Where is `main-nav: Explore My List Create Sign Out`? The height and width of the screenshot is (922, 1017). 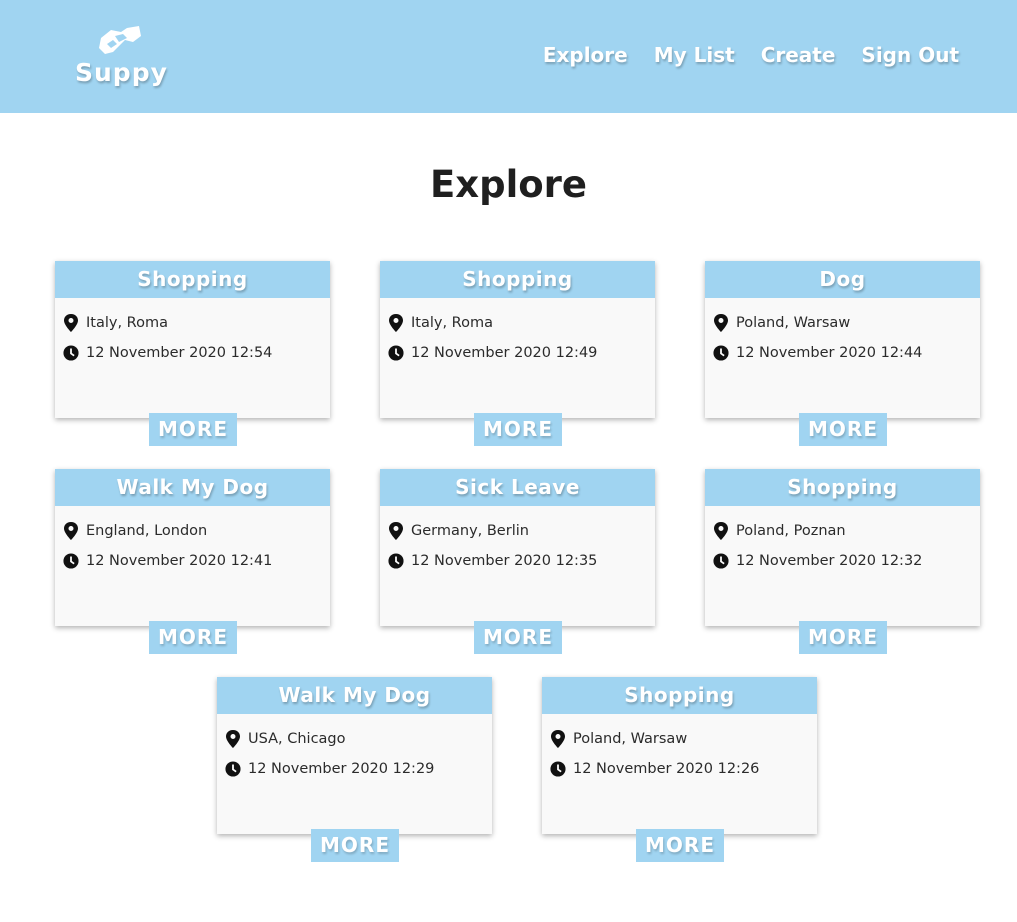
main-nav: Explore My List Create Sign Out is located at coordinates (751, 55).